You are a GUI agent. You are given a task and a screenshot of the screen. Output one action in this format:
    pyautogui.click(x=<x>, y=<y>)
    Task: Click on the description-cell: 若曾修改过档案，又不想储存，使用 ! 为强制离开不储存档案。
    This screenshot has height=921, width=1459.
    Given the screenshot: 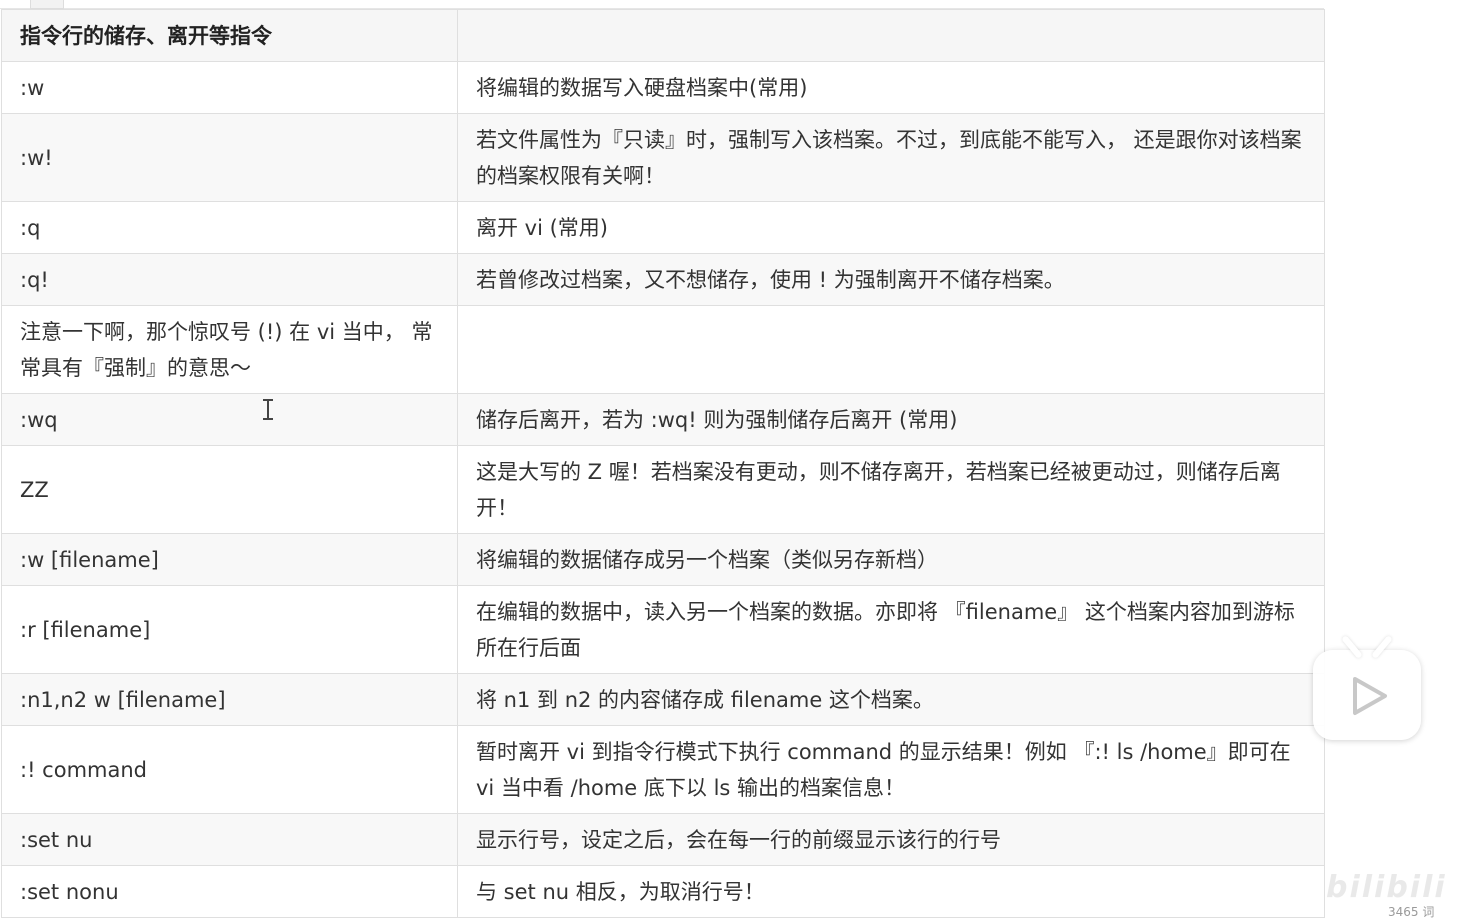 What is the action you would take?
    pyautogui.click(x=891, y=279)
    